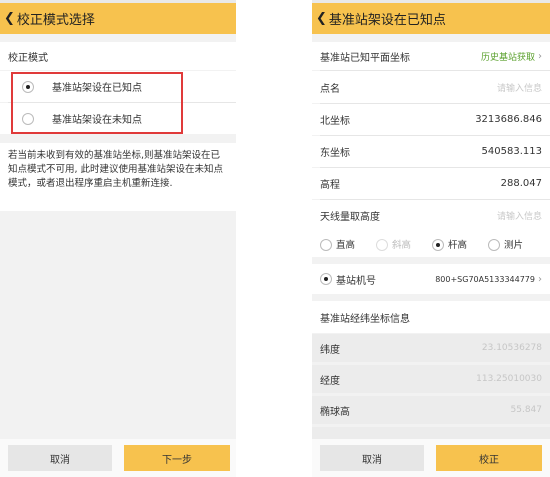  I want to click on point-name-row: 点名 请输入信息, so click(431, 87).